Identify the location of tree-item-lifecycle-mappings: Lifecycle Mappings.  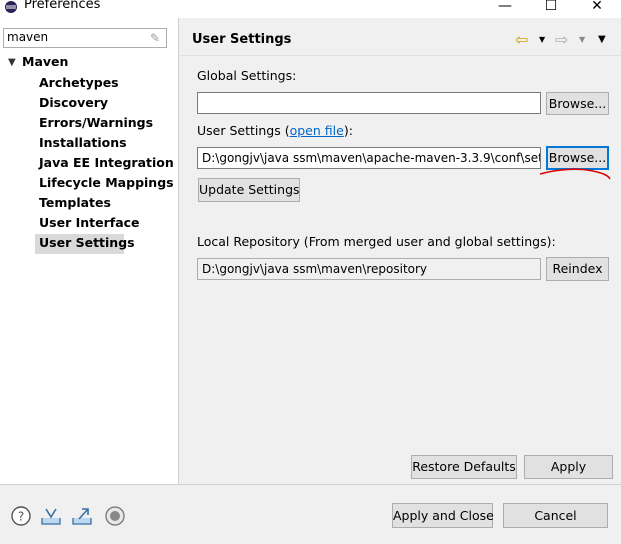
(106, 182).